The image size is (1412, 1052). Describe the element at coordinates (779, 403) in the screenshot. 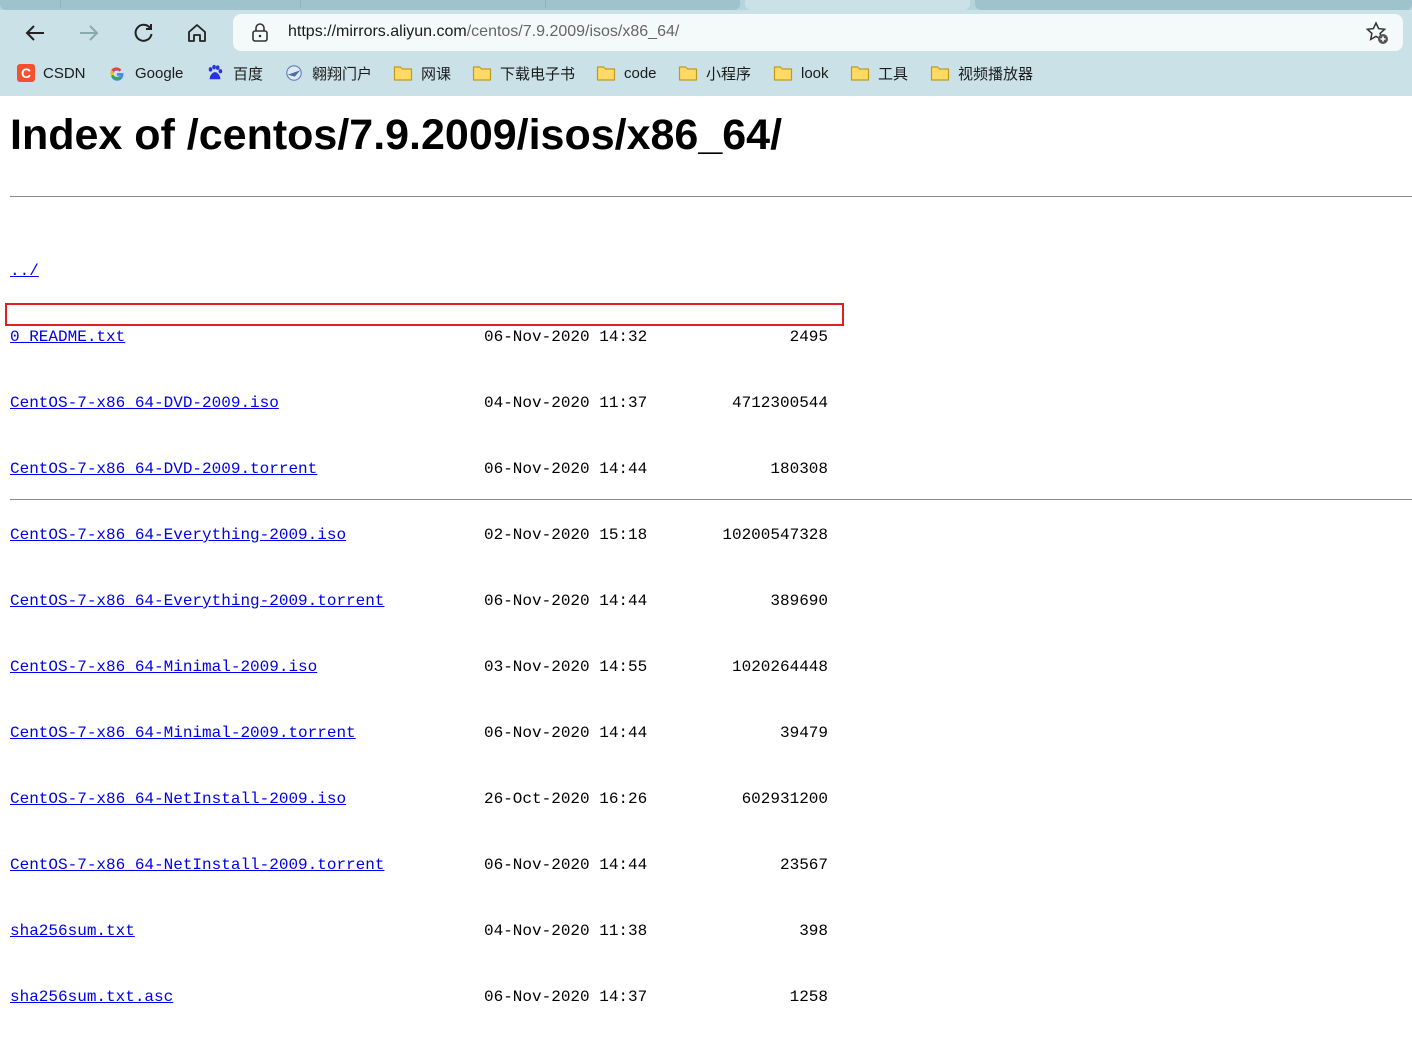

I see `file-size: 4712300544` at that location.